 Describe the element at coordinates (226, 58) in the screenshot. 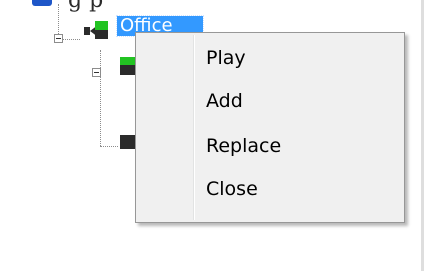

I see `menu-item-label: Play` at that location.